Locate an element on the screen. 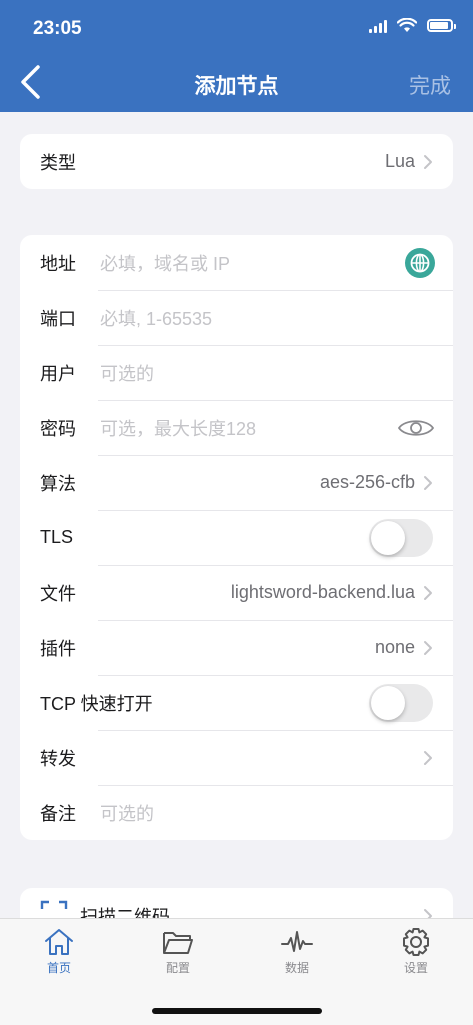  tab-config: 配置 is located at coordinates (178, 951).